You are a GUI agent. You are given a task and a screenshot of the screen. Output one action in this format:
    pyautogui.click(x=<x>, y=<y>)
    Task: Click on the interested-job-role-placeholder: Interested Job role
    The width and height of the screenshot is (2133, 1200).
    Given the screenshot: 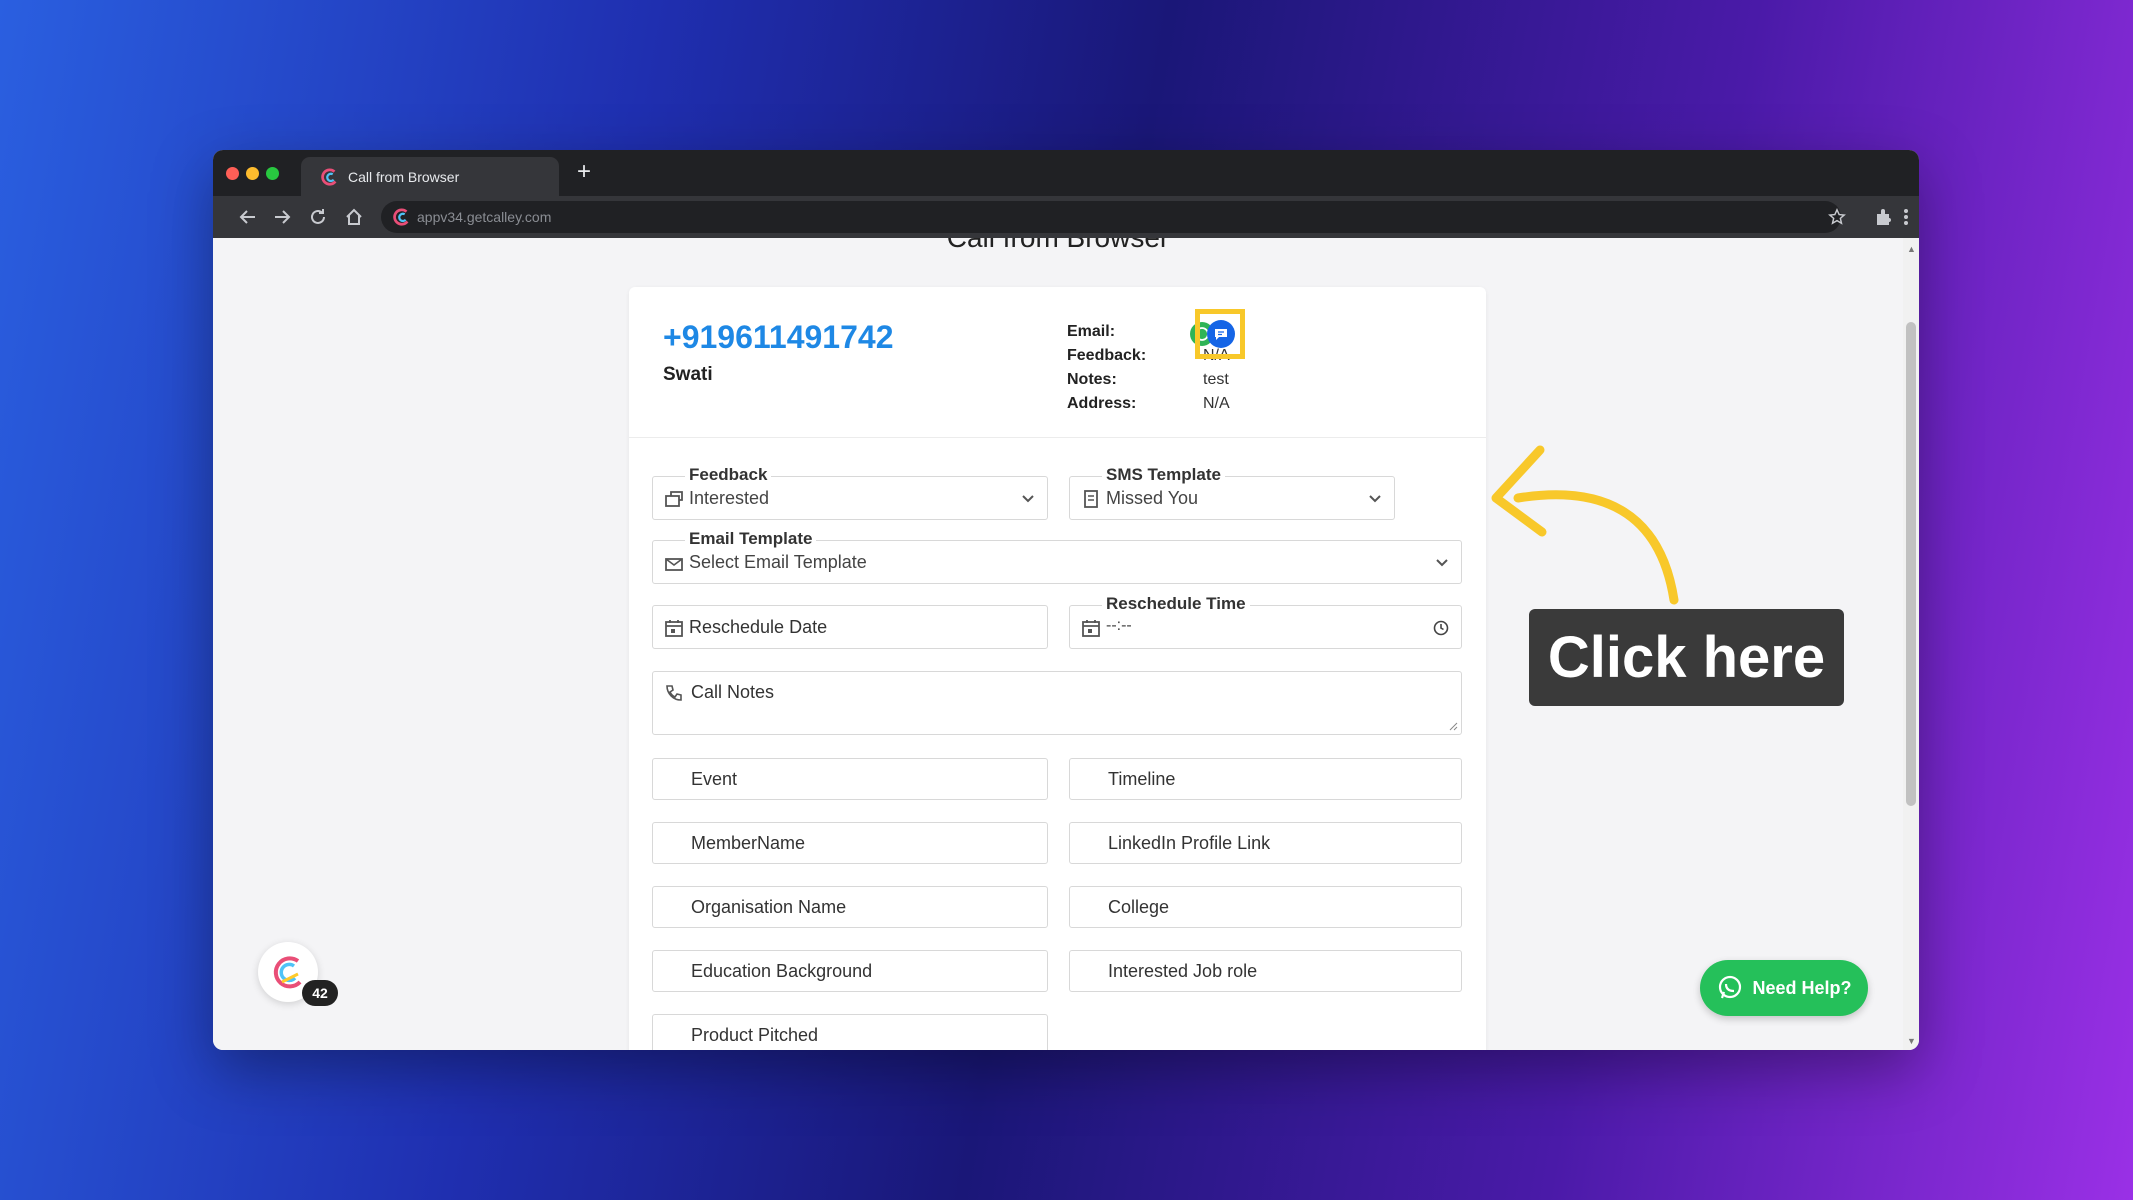 What is the action you would take?
    pyautogui.click(x=1183, y=970)
    